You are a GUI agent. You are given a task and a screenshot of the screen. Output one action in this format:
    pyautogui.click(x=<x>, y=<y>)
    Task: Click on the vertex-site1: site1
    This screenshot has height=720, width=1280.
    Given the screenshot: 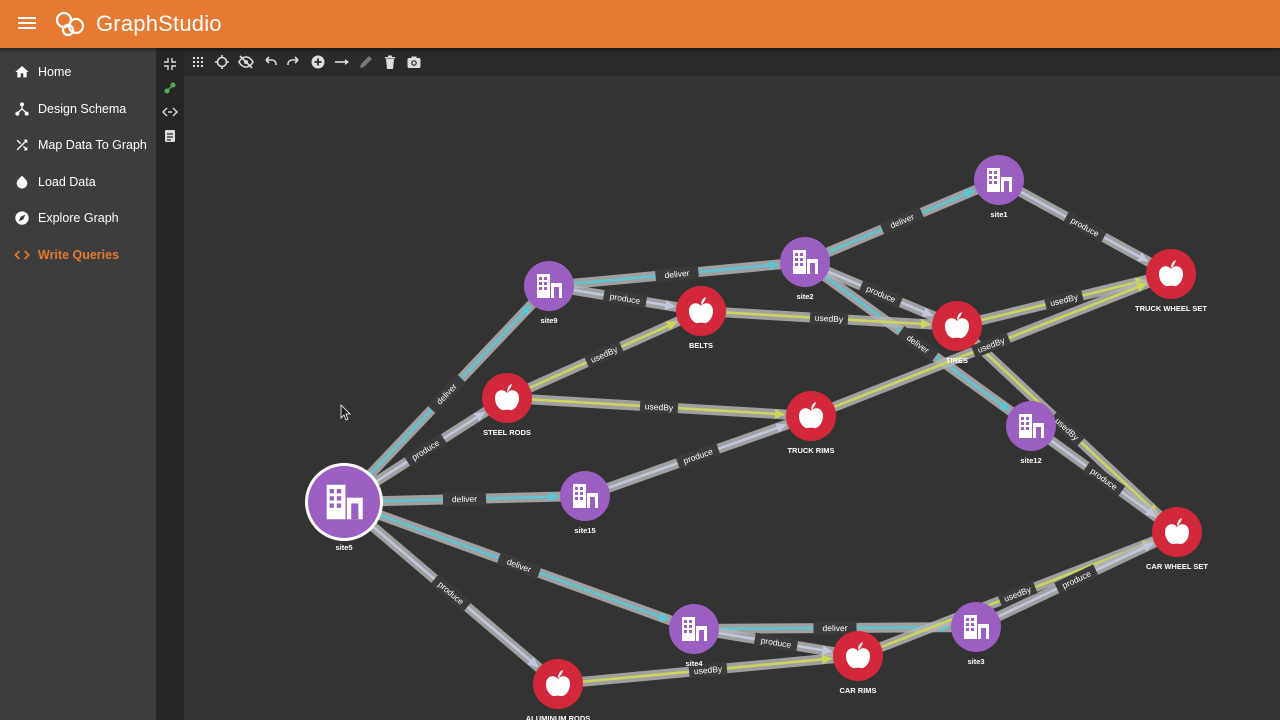 What is the action you would take?
    pyautogui.click(x=999, y=187)
    